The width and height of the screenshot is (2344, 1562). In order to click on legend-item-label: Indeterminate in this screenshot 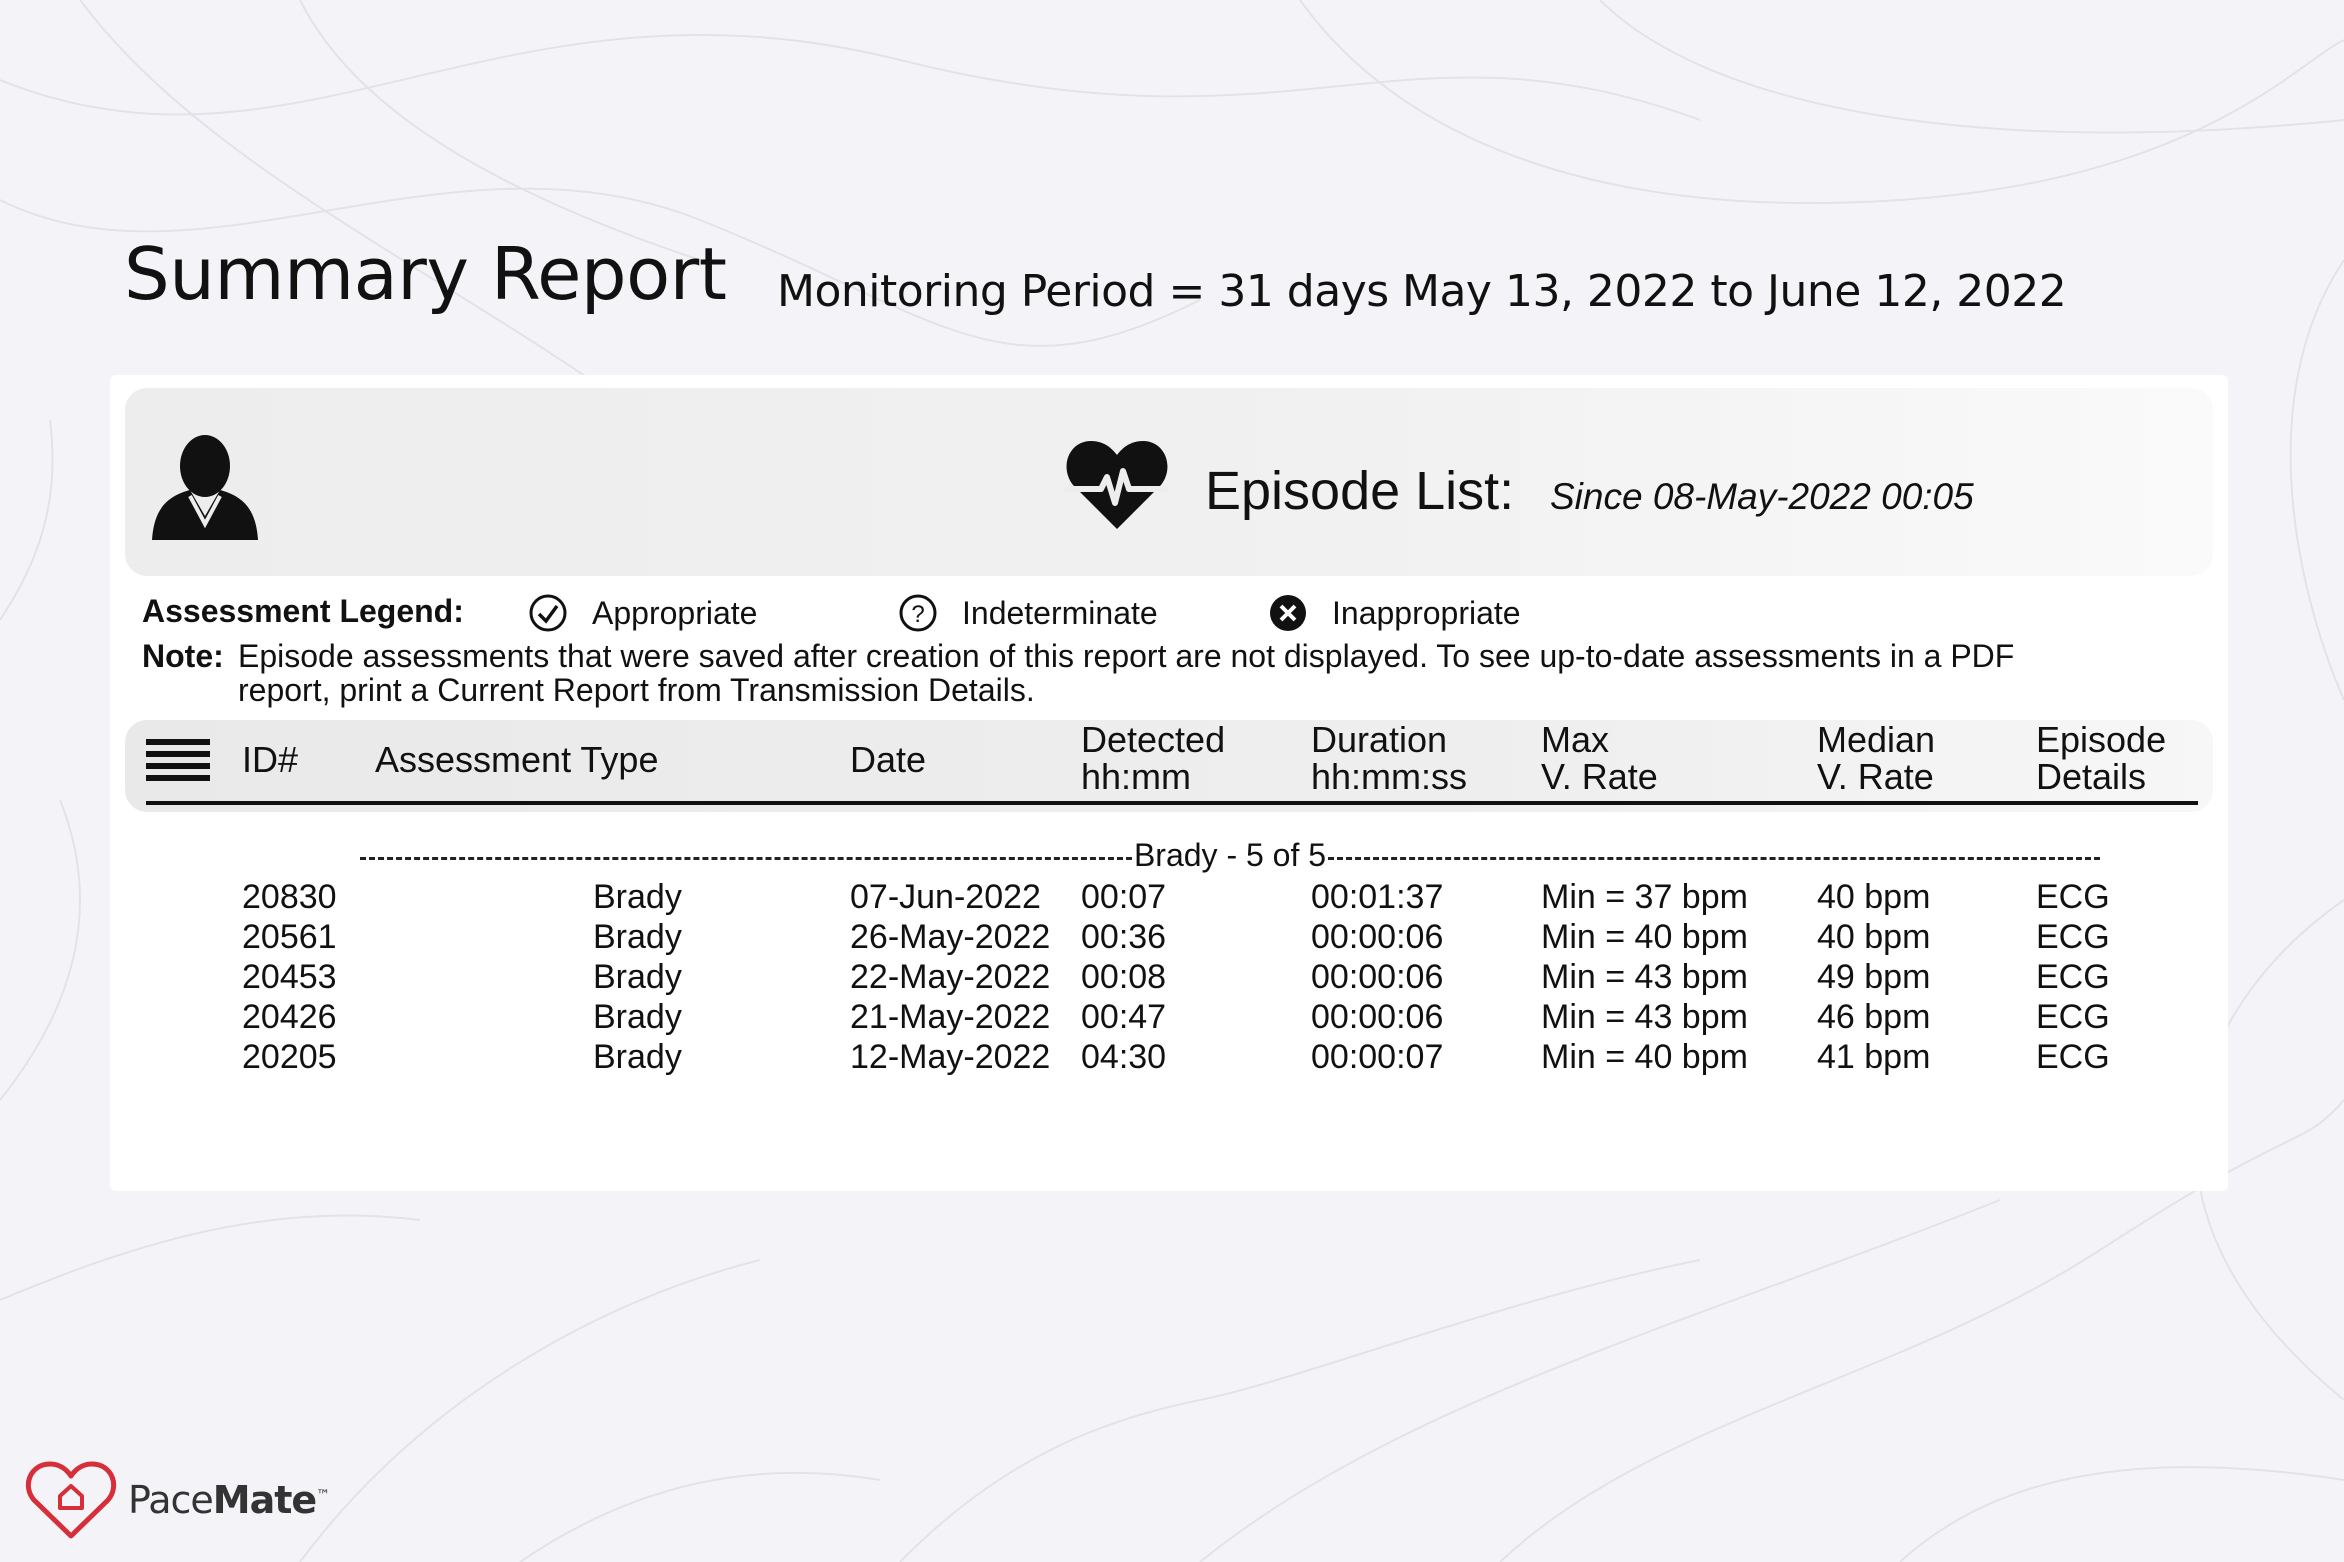, I will do `click(1060, 612)`.